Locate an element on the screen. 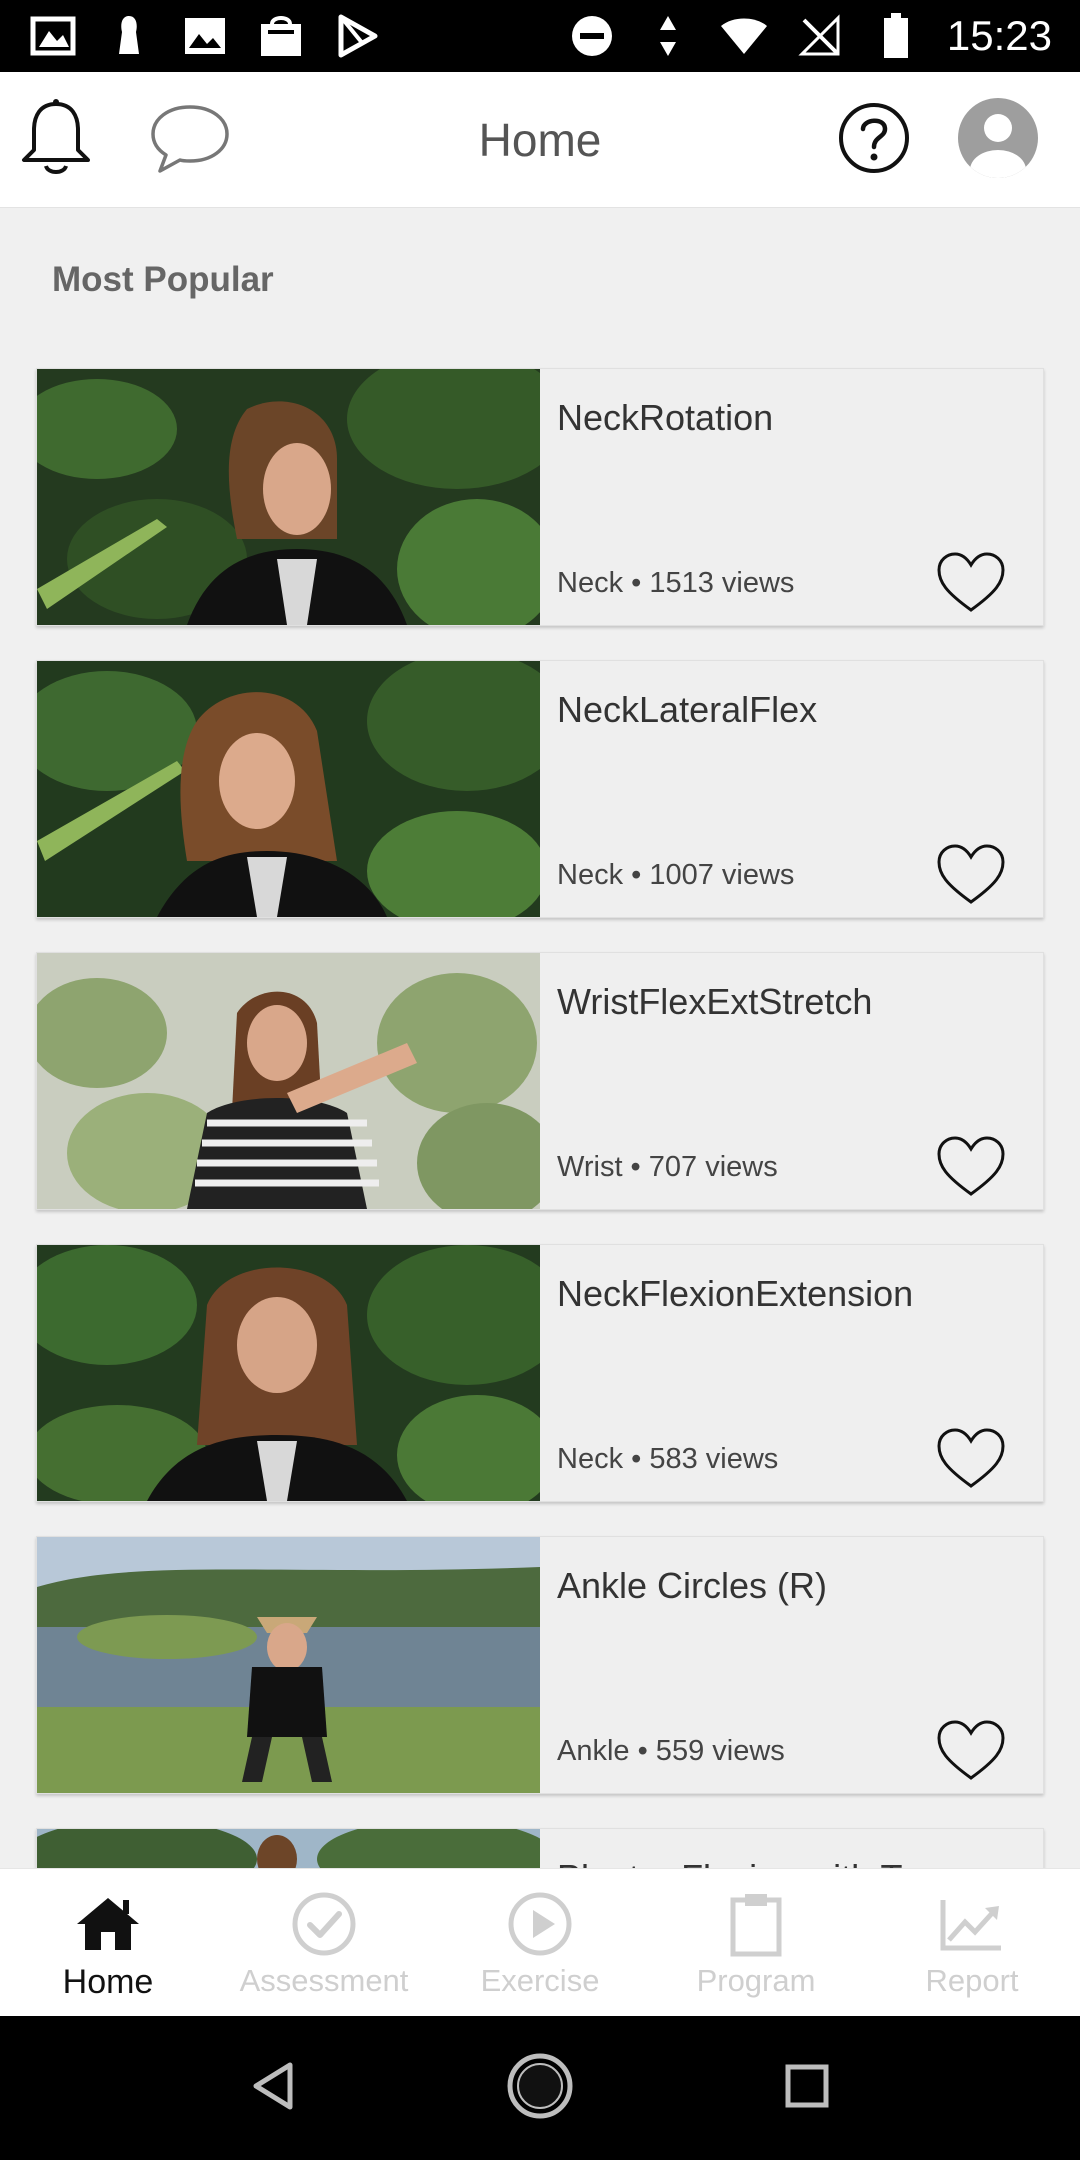 The image size is (1080, 2160). exercise-card: NeckLateralFlex Neck • 1007 views is located at coordinates (540, 789).